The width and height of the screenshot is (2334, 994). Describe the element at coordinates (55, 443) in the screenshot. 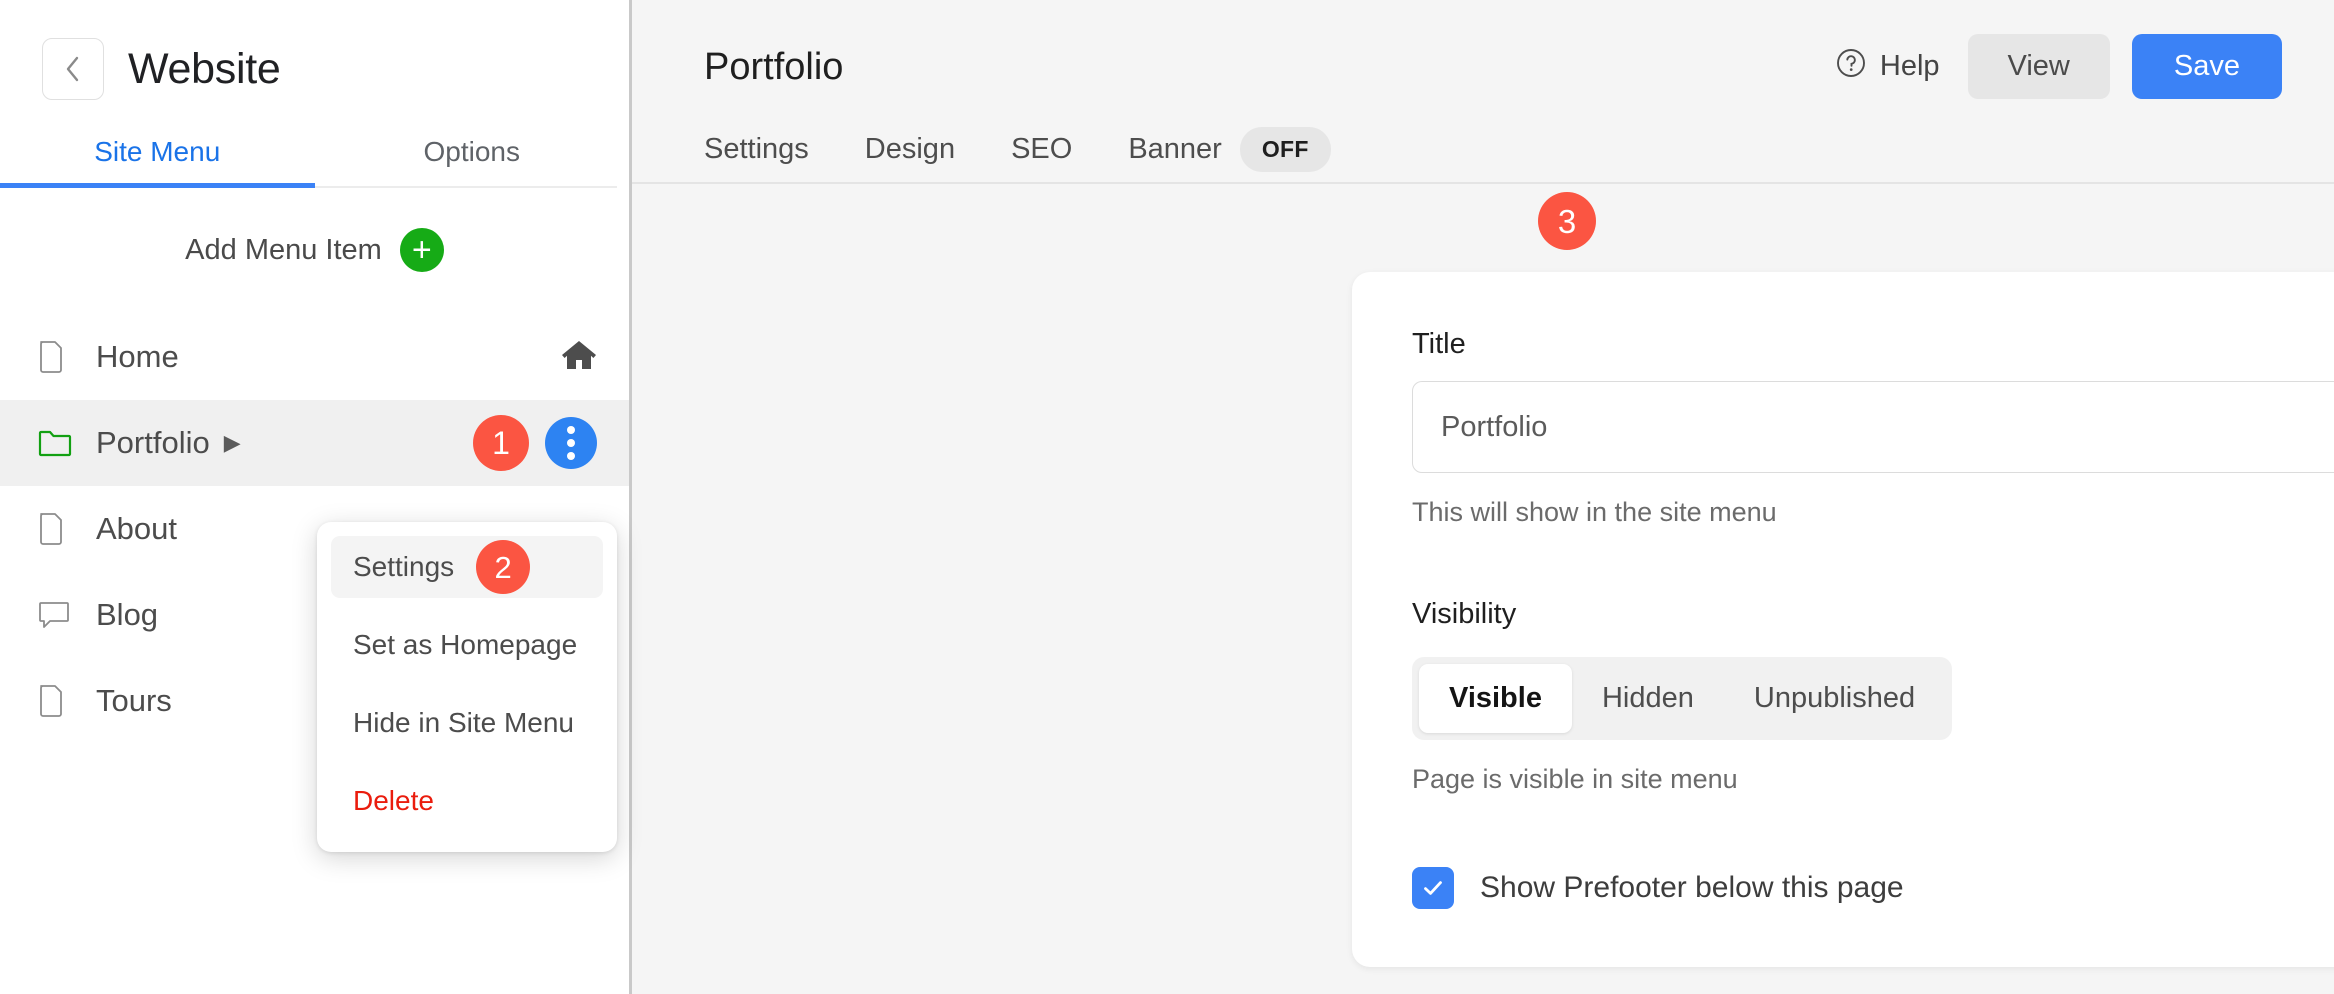

I see `folder-icon` at that location.